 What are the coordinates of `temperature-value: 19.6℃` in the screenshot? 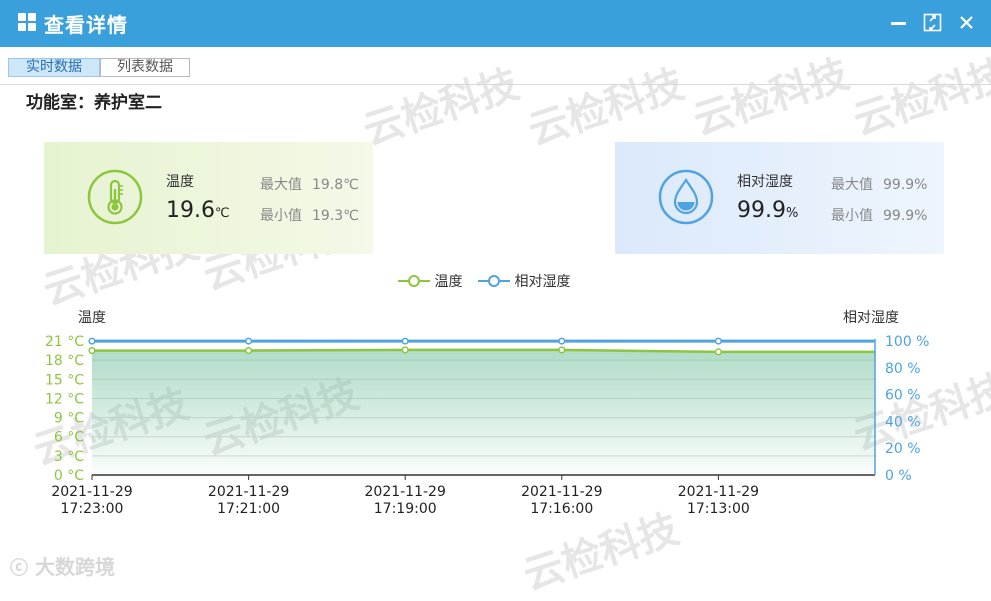 It's located at (198, 210).